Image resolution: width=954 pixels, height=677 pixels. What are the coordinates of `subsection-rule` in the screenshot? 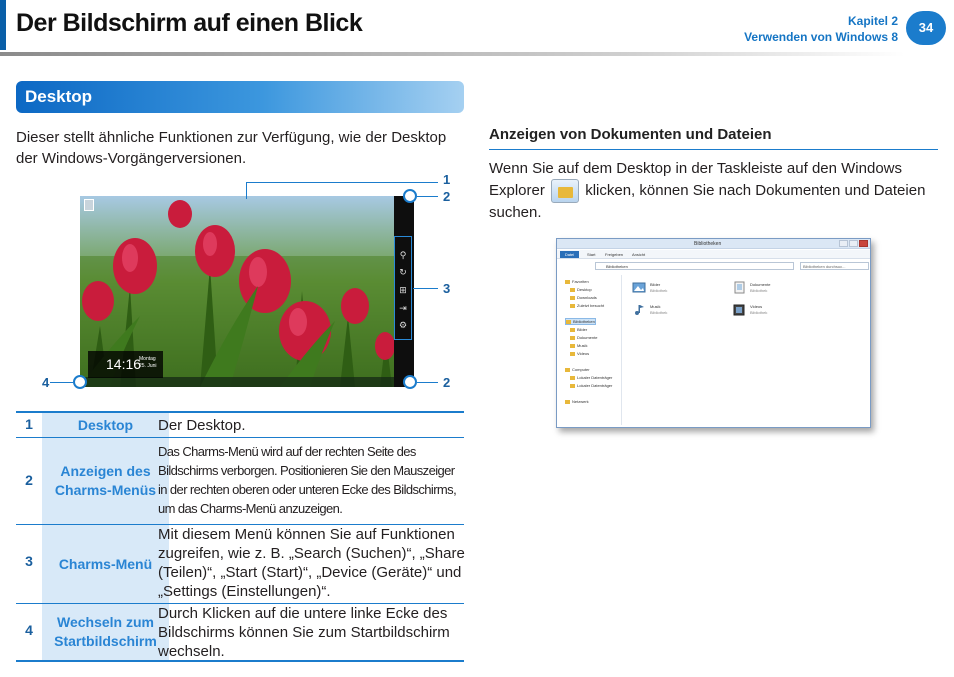 It's located at (713, 149).